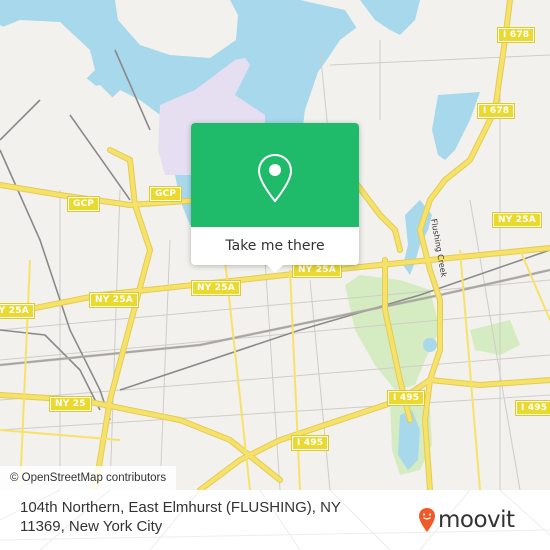 This screenshot has width=550, height=550. I want to click on moovit-pin-icon, so click(427, 520).